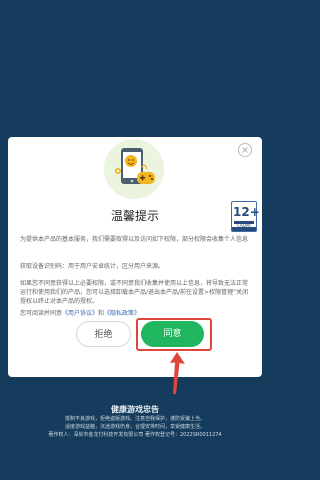  I want to click on notice-title: 健康游戏忠告, so click(135, 409).